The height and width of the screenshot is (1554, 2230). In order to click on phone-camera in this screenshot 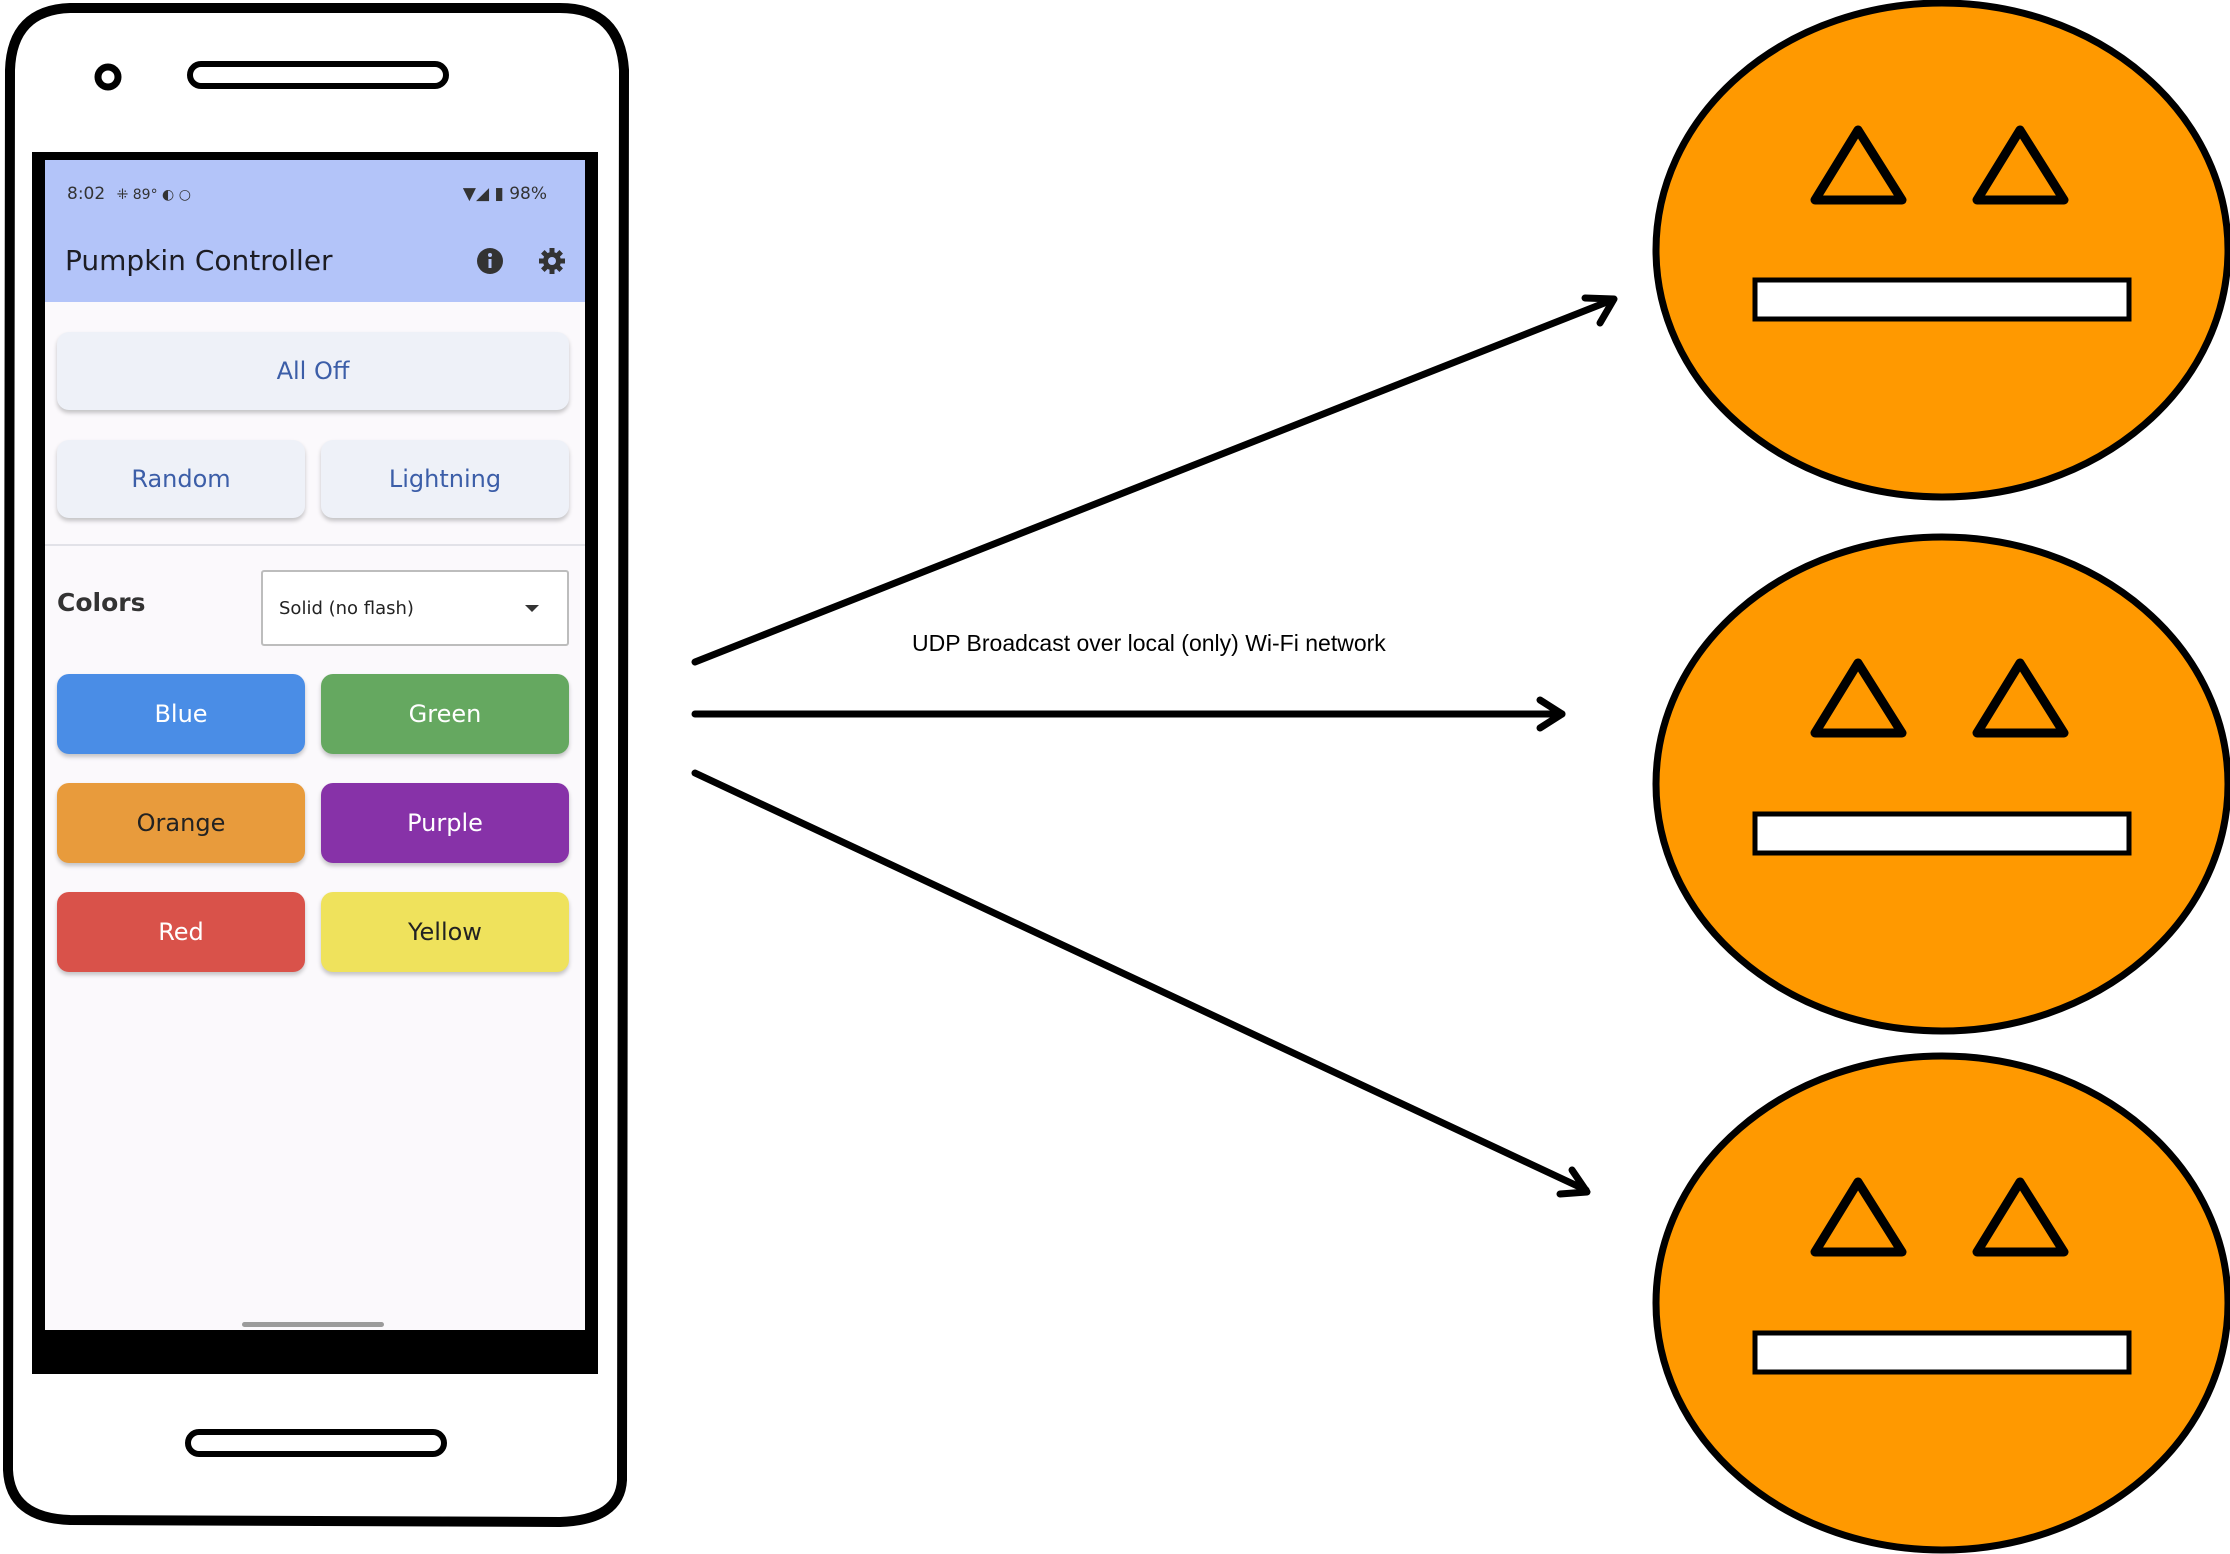, I will do `click(108, 77)`.